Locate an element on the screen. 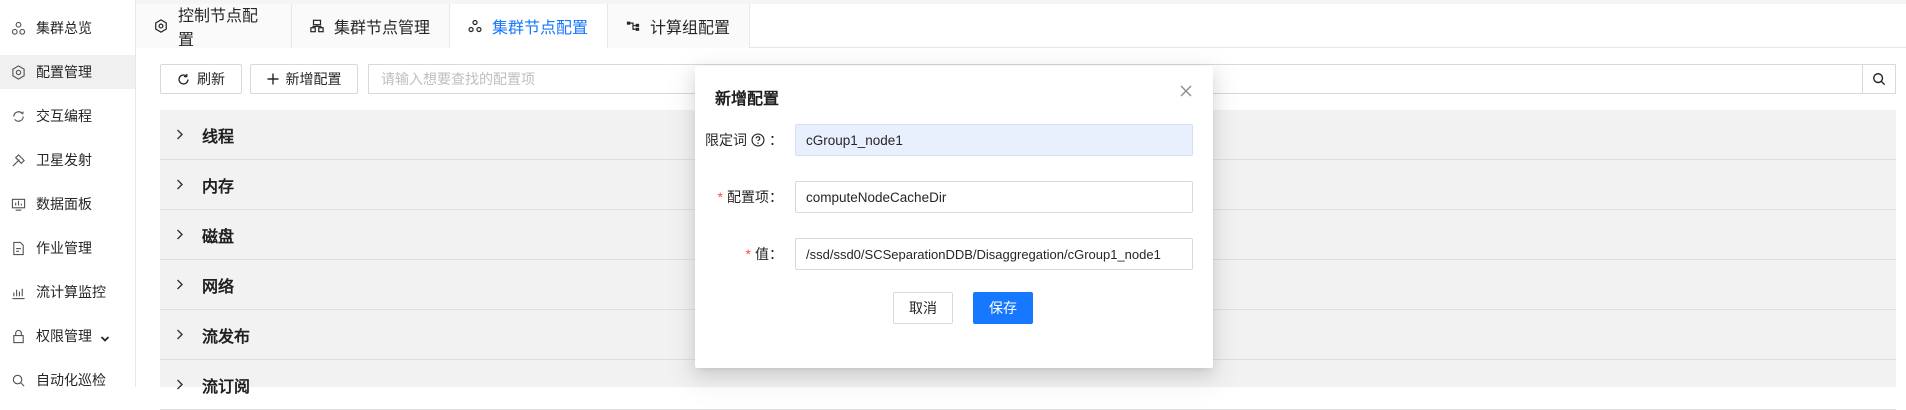 This screenshot has width=1906, height=410. value-label: 值： is located at coordinates (769, 254).